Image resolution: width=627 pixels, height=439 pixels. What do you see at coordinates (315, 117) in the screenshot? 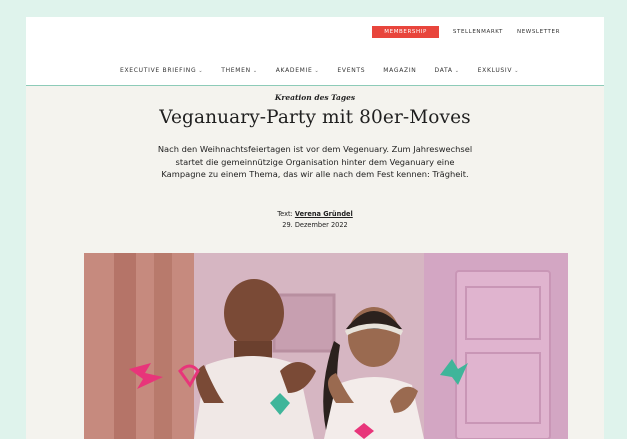
I see `article-title: Veganuary-Party mit 80er-Moves` at bounding box center [315, 117].